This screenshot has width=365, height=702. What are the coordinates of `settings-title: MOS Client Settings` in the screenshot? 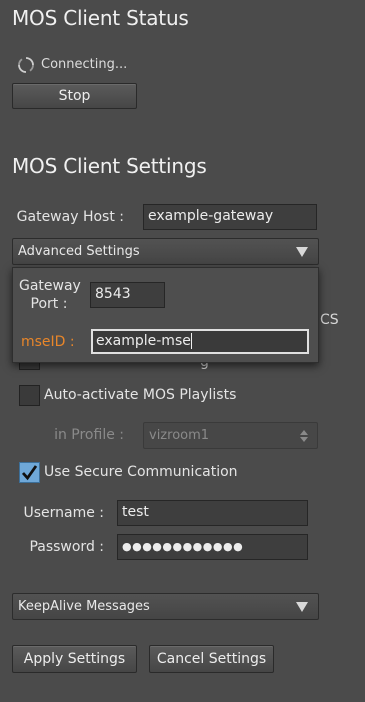 It's located at (109, 166).